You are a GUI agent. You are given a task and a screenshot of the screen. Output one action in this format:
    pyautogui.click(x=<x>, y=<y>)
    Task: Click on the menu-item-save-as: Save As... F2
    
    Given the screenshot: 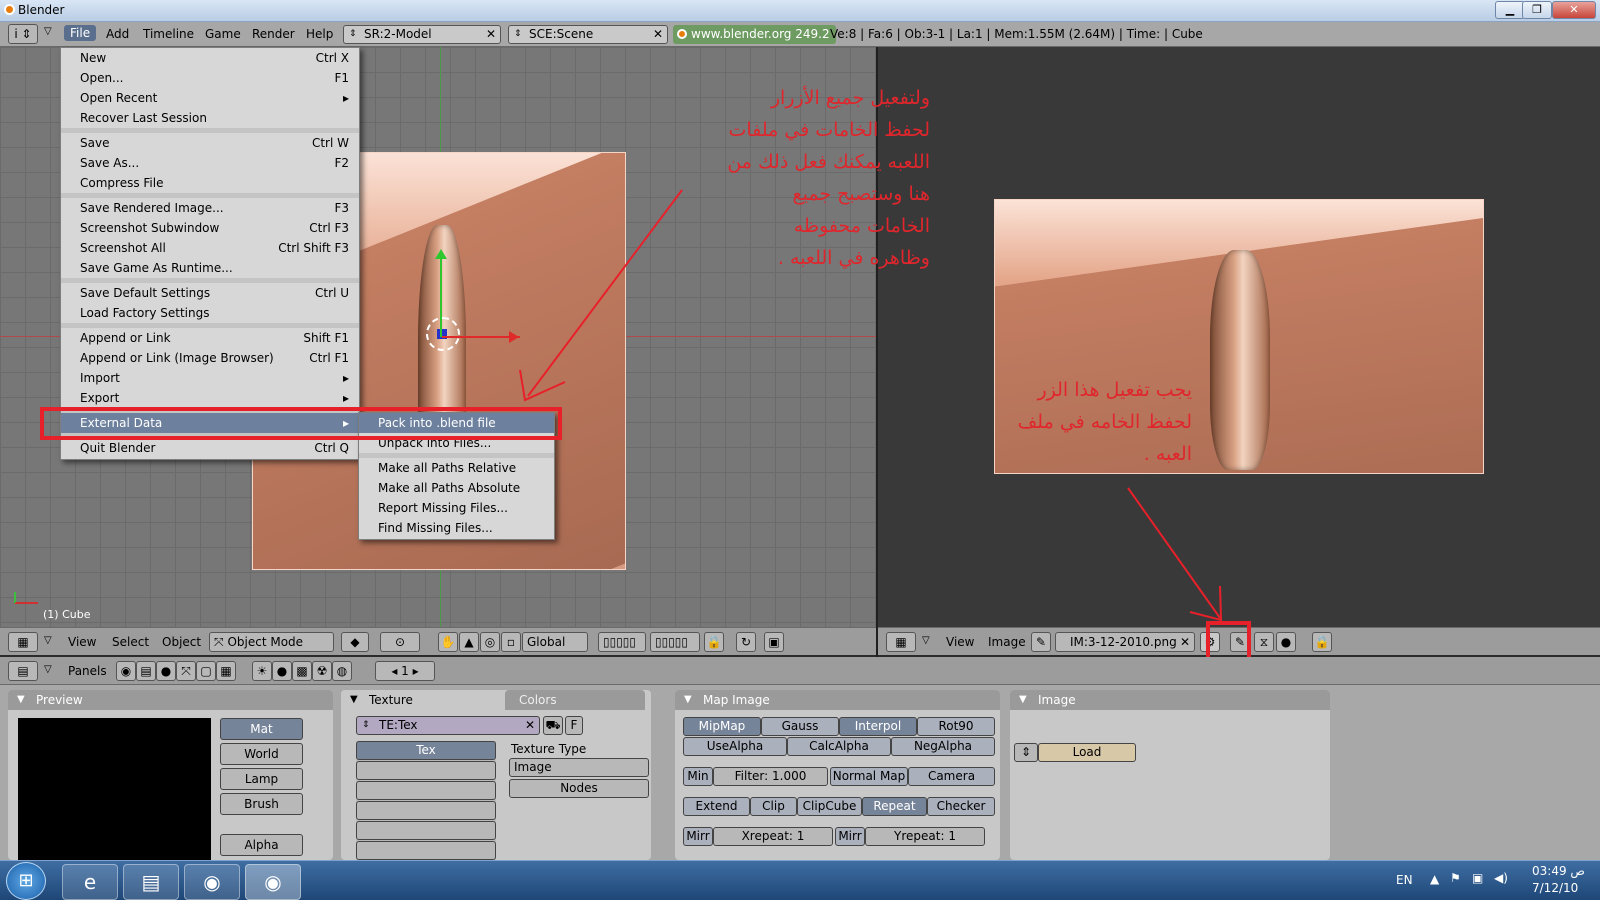 What is the action you would take?
    pyautogui.click(x=210, y=163)
    